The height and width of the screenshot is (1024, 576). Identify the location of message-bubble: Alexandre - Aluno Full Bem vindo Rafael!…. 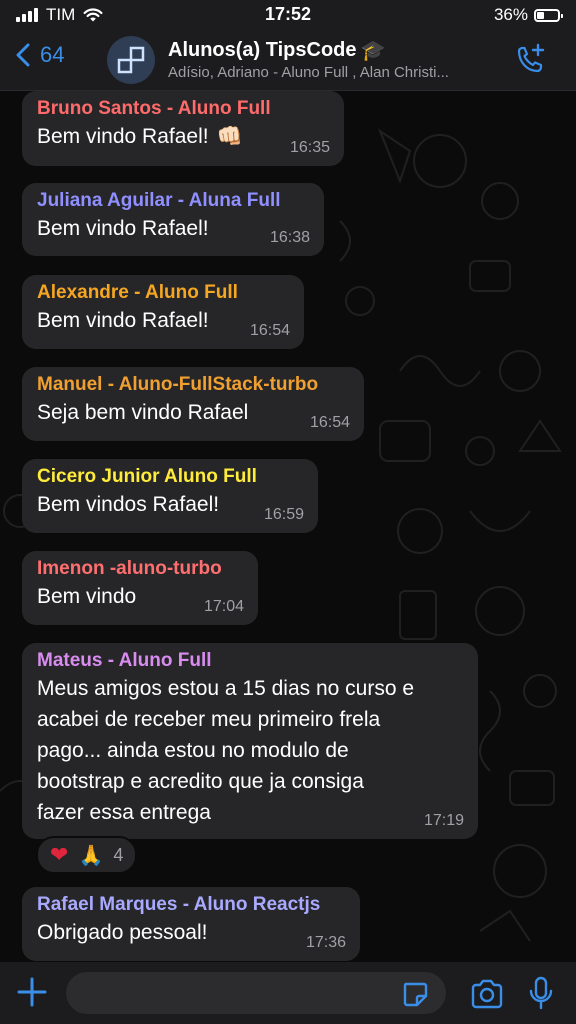
(163, 312).